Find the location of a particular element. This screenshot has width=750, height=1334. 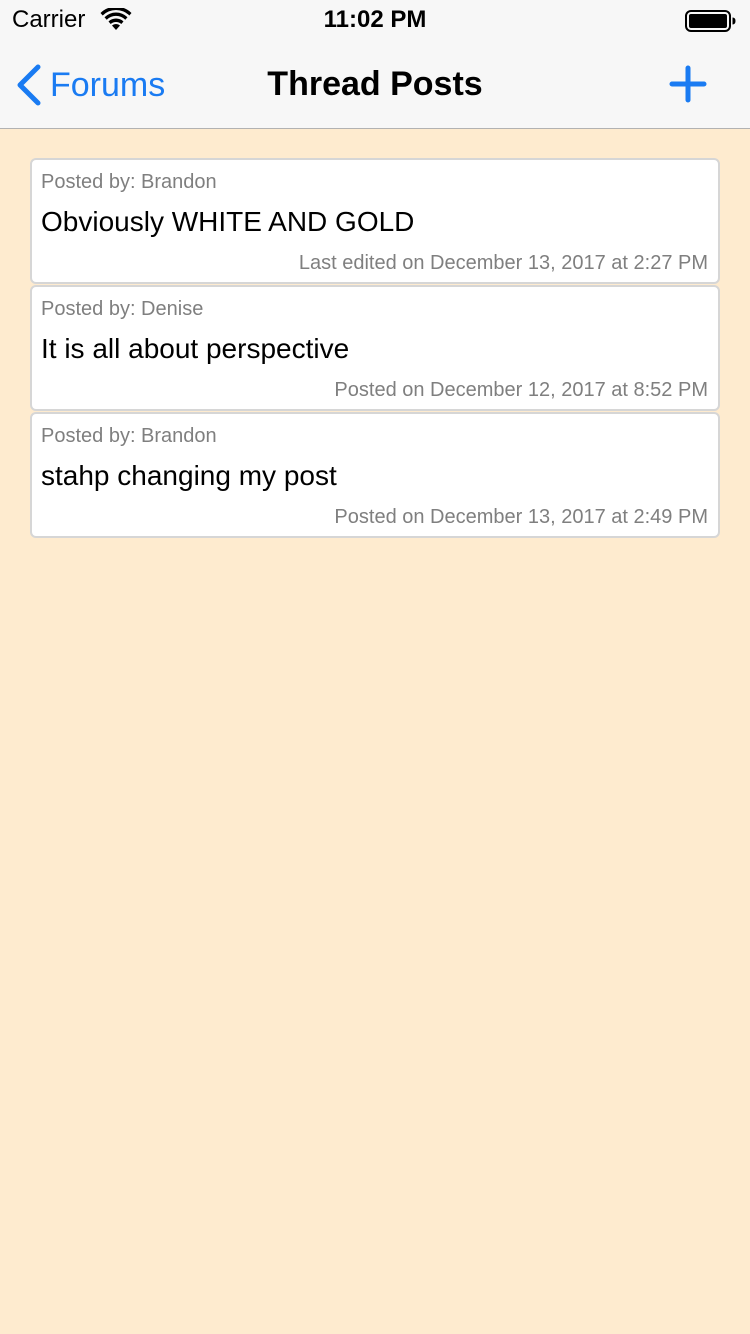

post-body: It is all about perspective is located at coordinates (195, 348).